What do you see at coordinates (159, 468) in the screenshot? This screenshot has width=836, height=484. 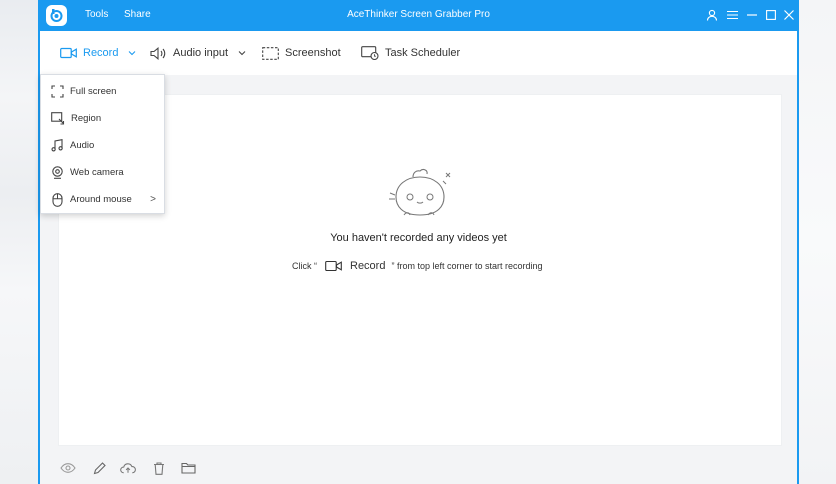 I see `trash-icon` at bounding box center [159, 468].